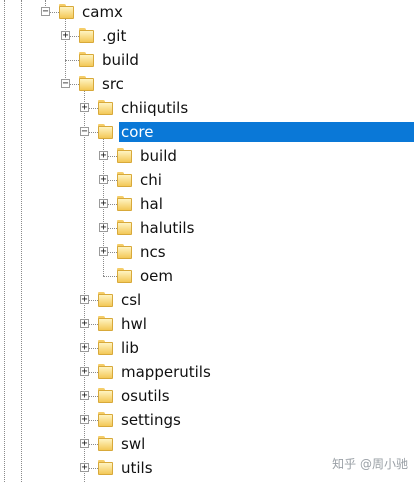  I want to click on tree-item-swl: + swl, so click(210, 444).